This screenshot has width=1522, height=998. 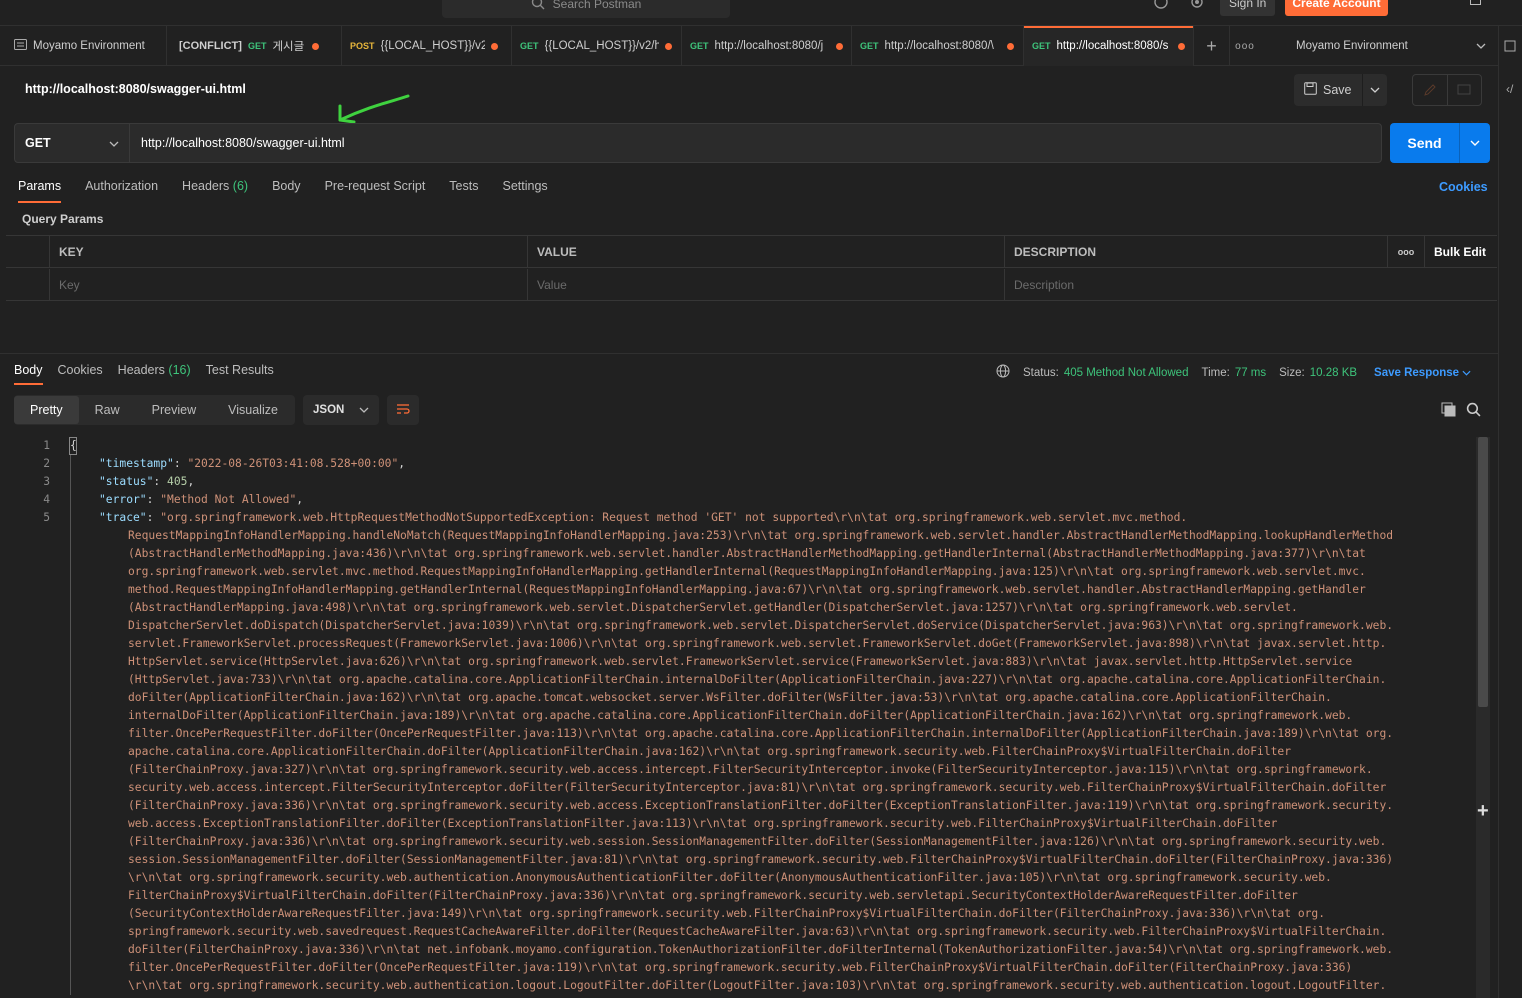 I want to click on format-select: JSON, so click(x=341, y=410).